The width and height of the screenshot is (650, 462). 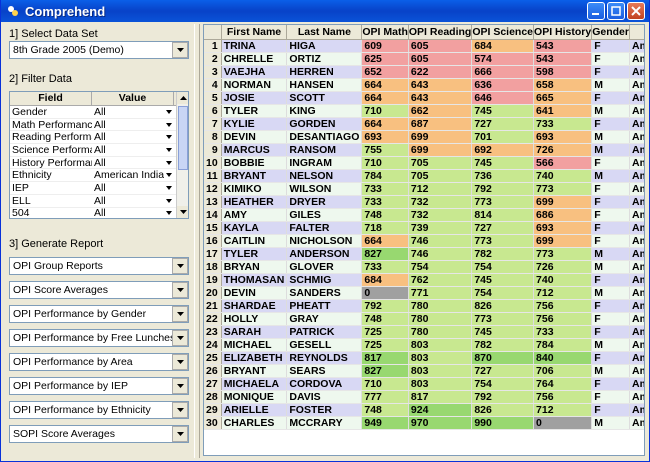 What do you see at coordinates (563, 228) in the screenshot?
I see `opi-history-cell: 693` at bounding box center [563, 228].